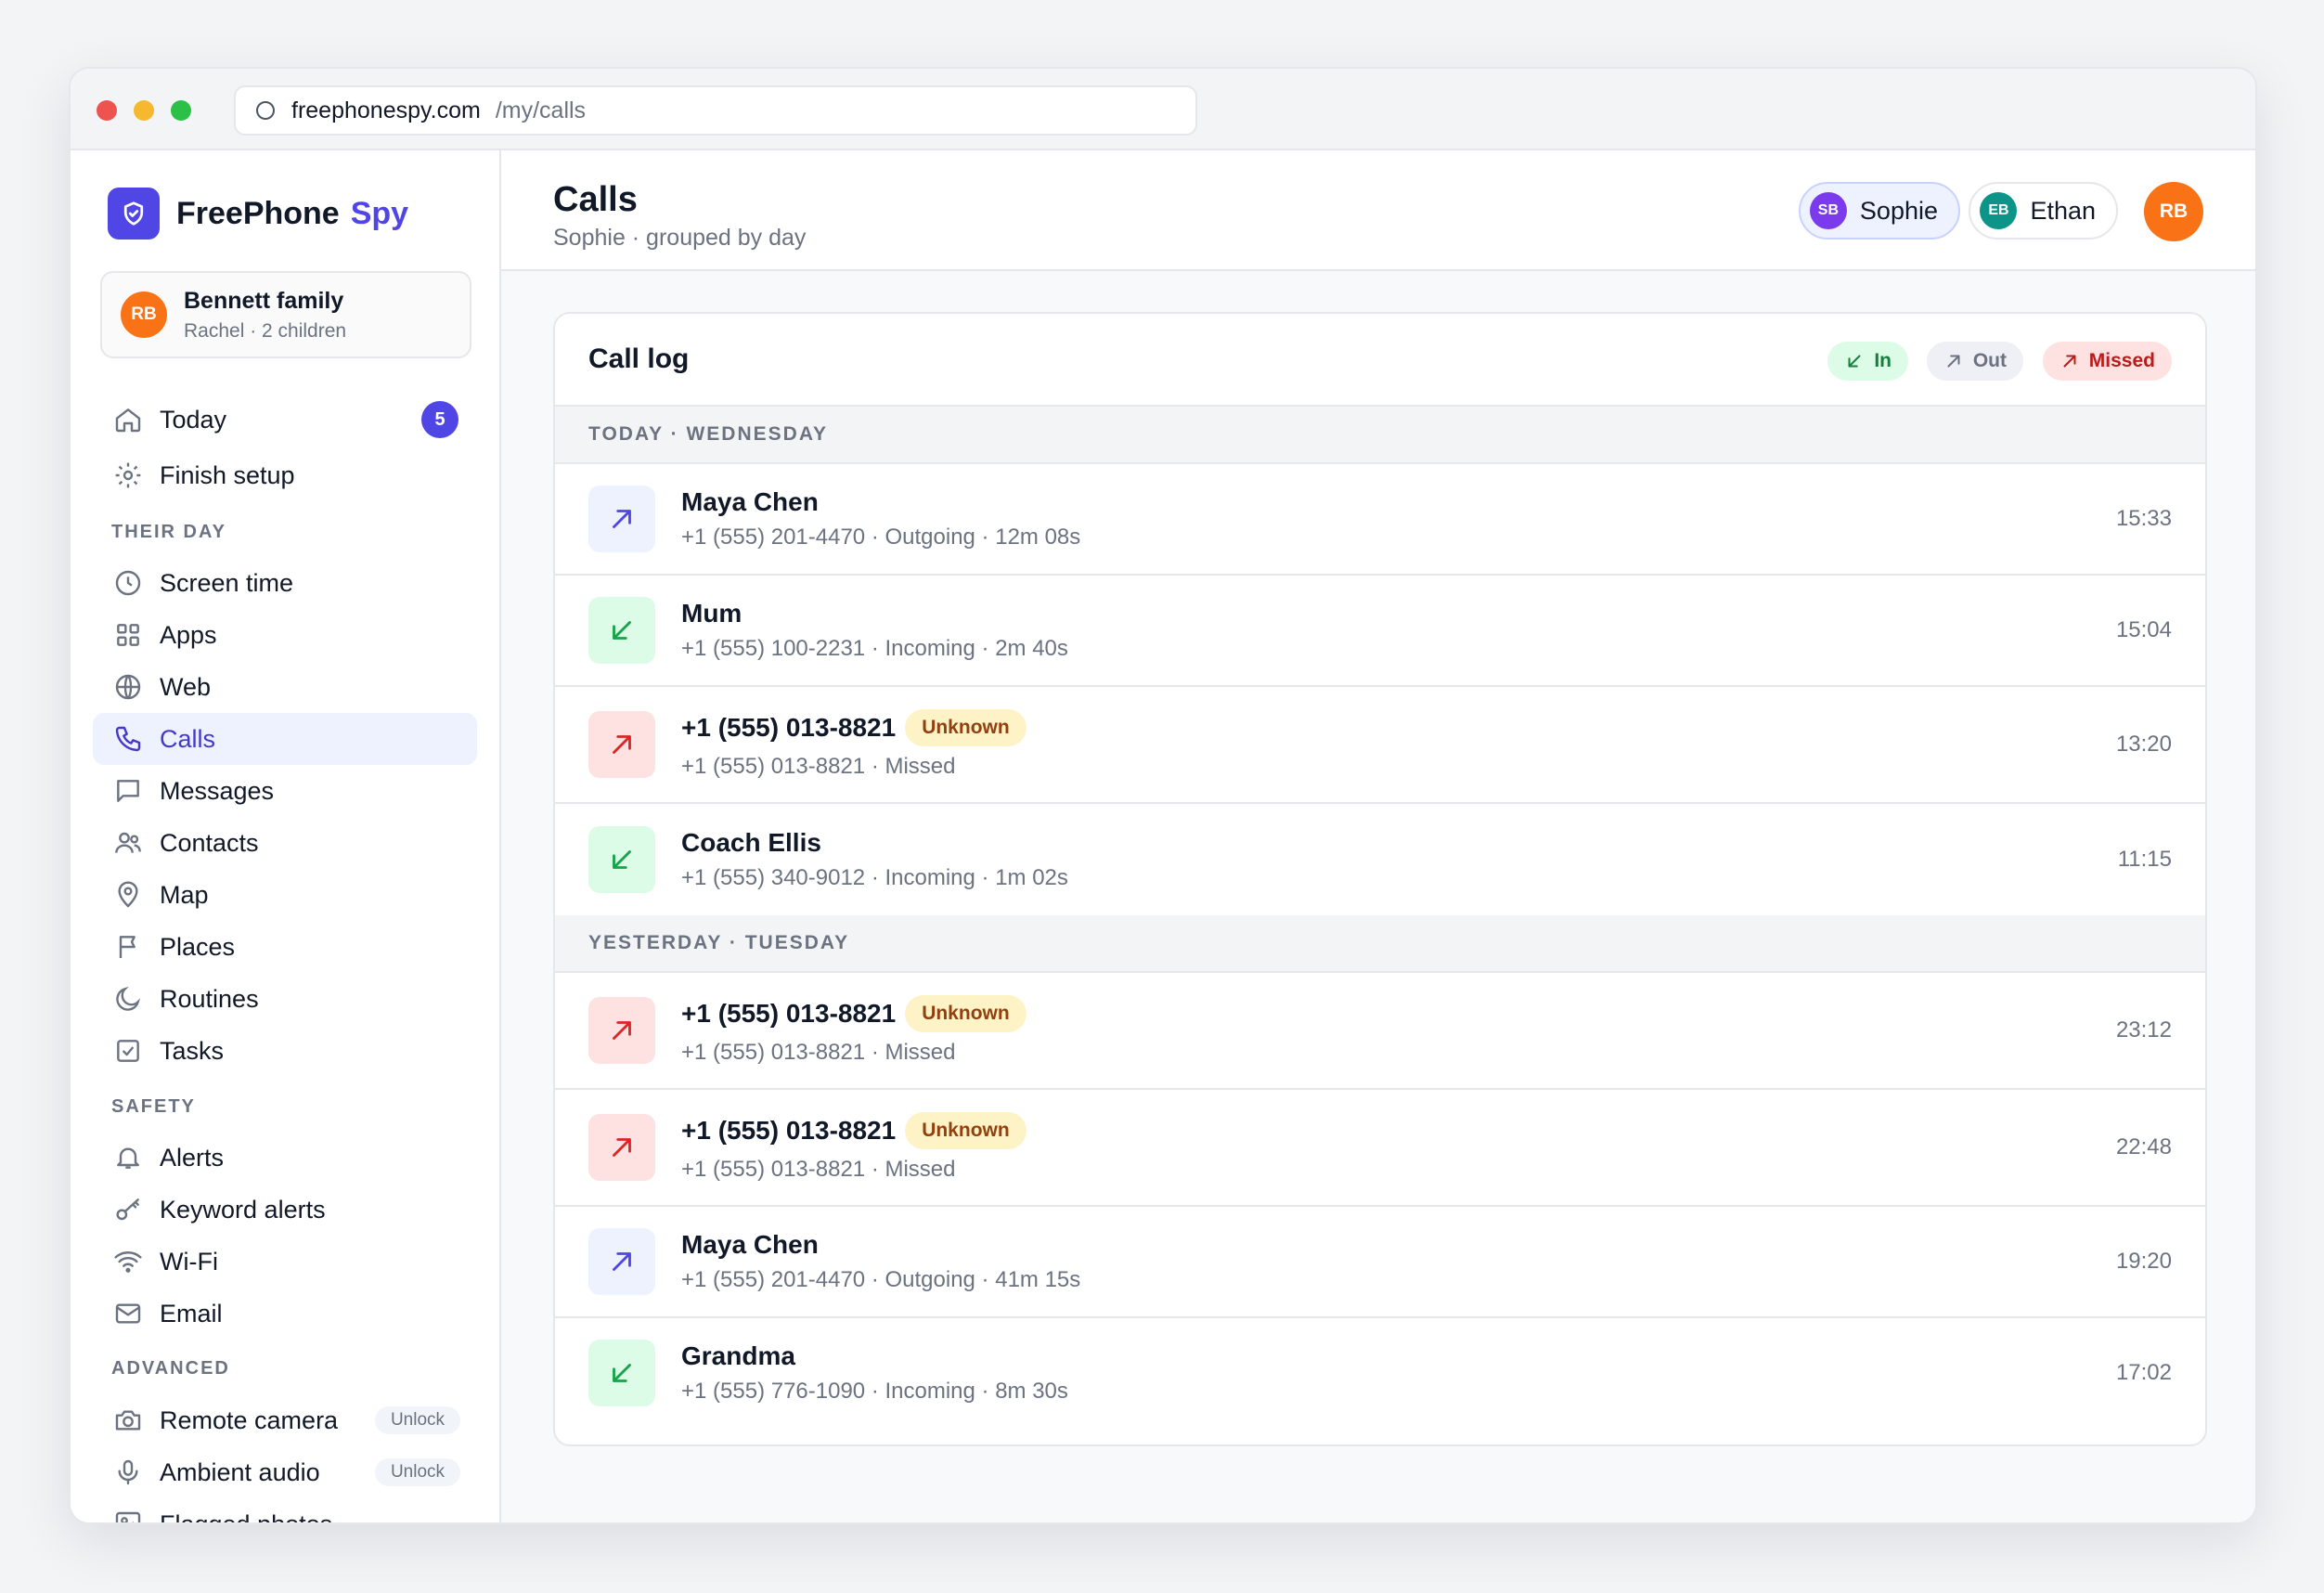 The width and height of the screenshot is (2324, 1593). Describe the element at coordinates (750, 1244) in the screenshot. I see `call-contact-name: Maya Chen` at that location.